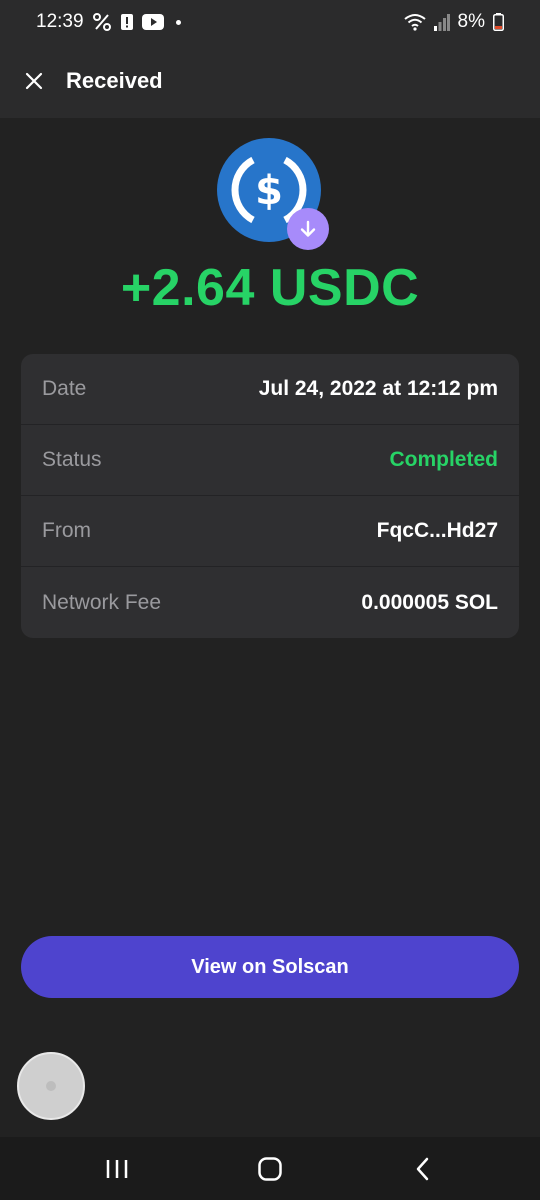  I want to click on detail-row-date: Date Jul 24, 2022 at 12:12 pm, so click(270, 389).